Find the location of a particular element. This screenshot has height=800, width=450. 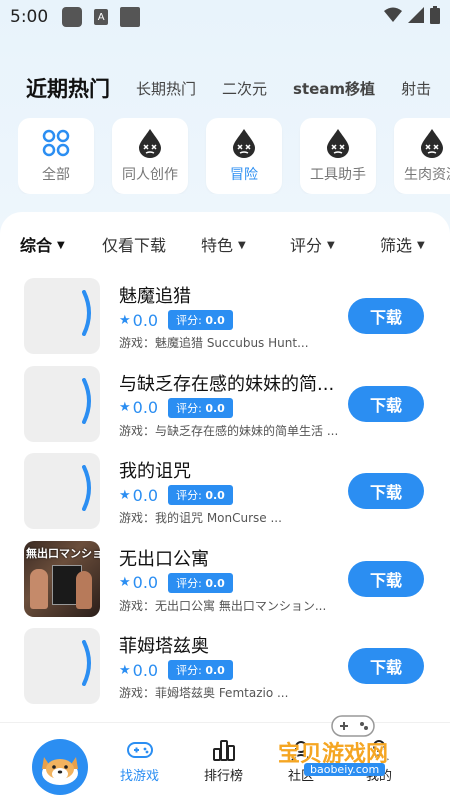

filter-feature-label: 特色 is located at coordinates (217, 245).